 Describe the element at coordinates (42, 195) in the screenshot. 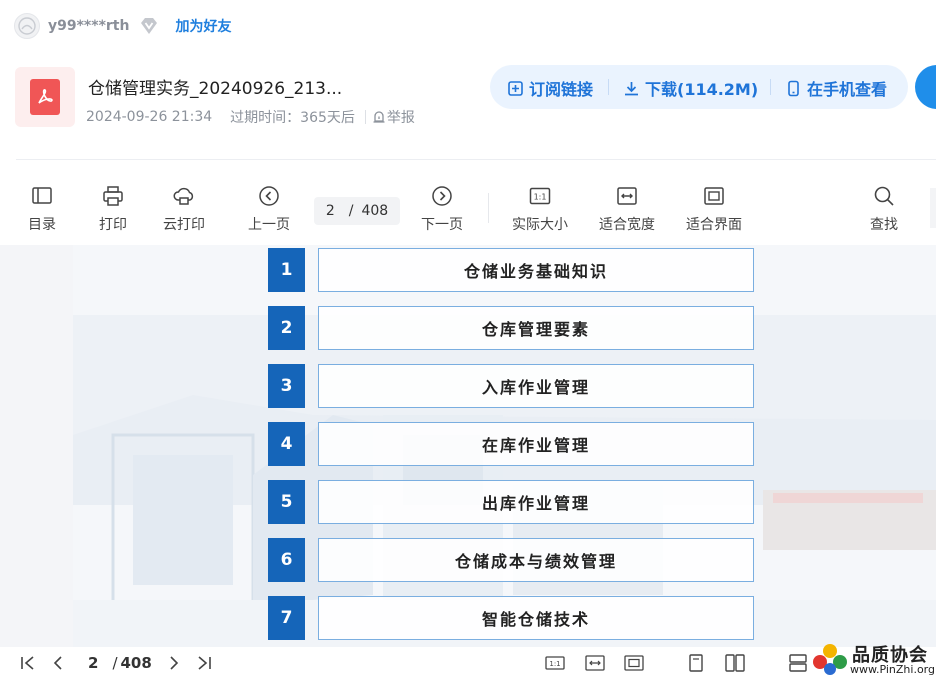

I see `toc-icon` at that location.